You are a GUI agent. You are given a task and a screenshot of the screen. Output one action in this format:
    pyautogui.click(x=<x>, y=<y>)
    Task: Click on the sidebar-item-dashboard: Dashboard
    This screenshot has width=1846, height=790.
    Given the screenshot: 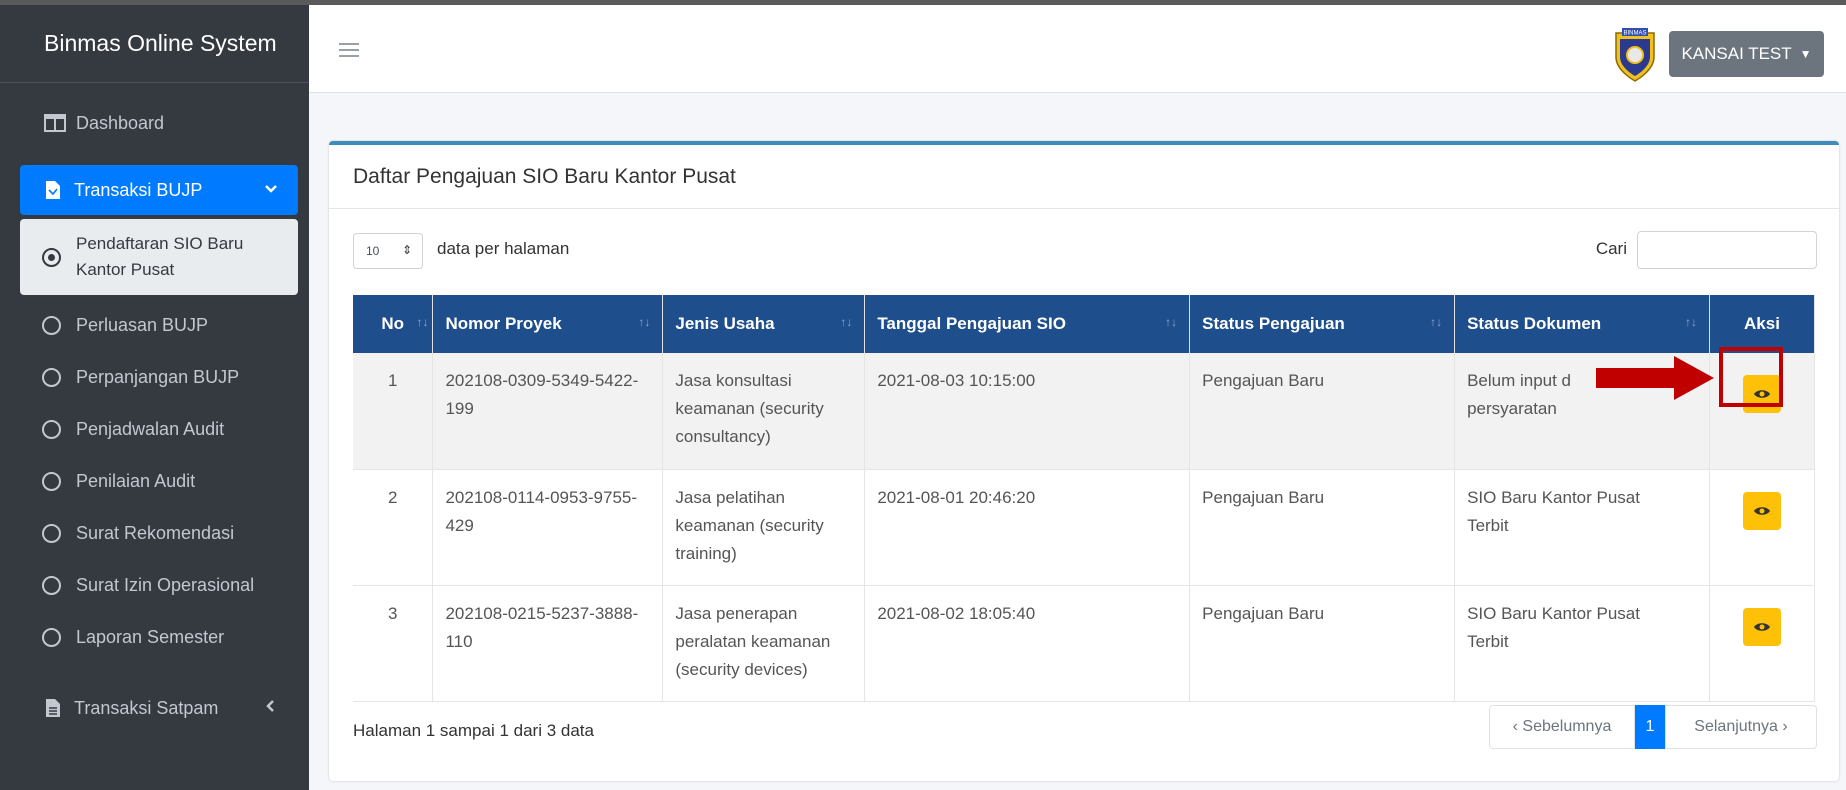 What is the action you would take?
    pyautogui.click(x=160, y=123)
    